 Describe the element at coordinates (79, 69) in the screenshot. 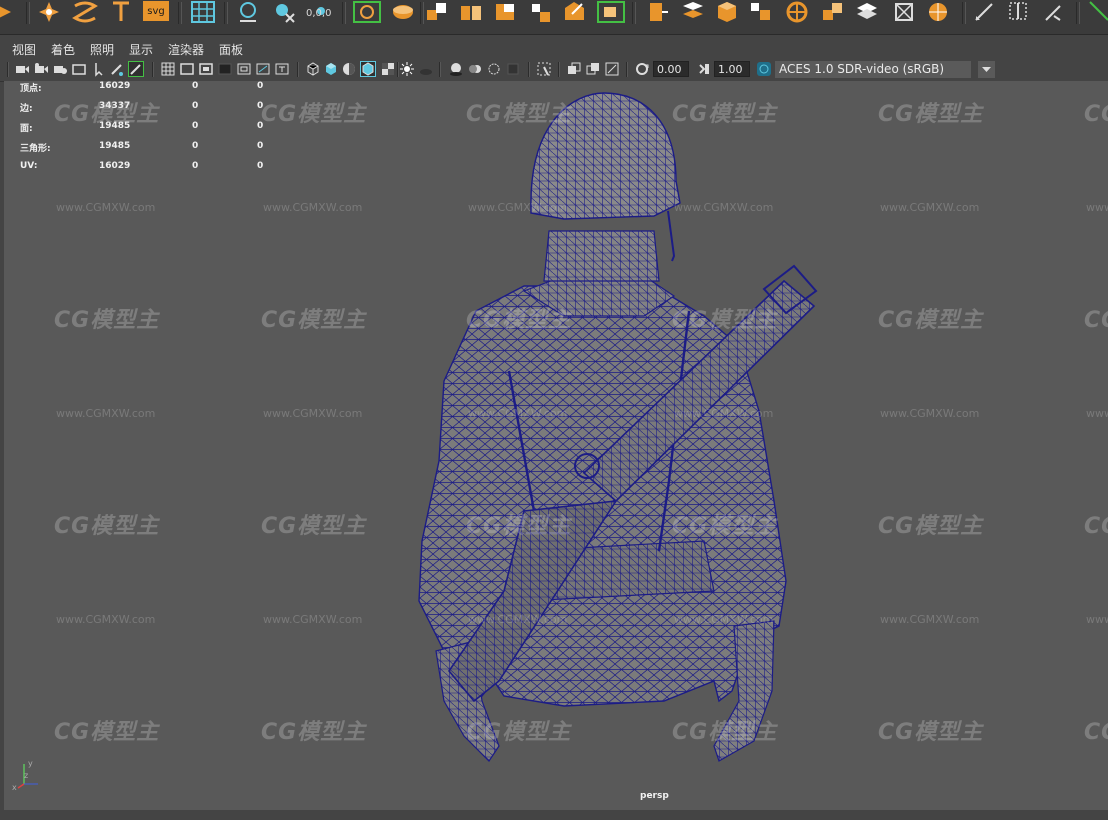

I see `image-plane-icon` at that location.